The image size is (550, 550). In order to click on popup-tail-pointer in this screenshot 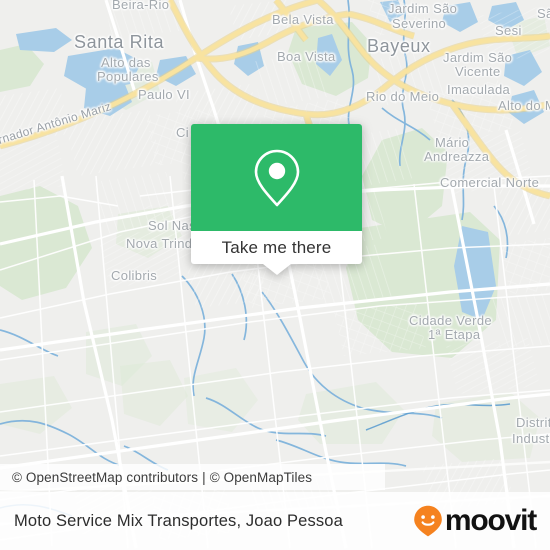, I will do `click(276, 269)`.